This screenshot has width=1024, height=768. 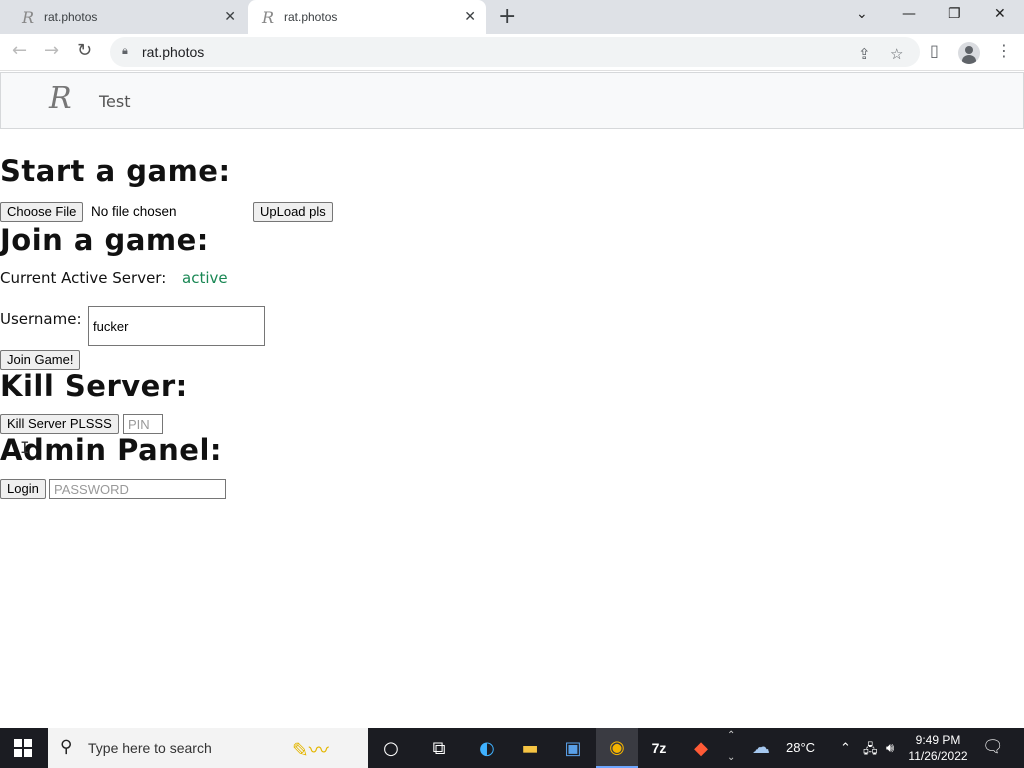 What do you see at coordinates (512, 100) in the screenshot?
I see `site-navbar: R Test` at bounding box center [512, 100].